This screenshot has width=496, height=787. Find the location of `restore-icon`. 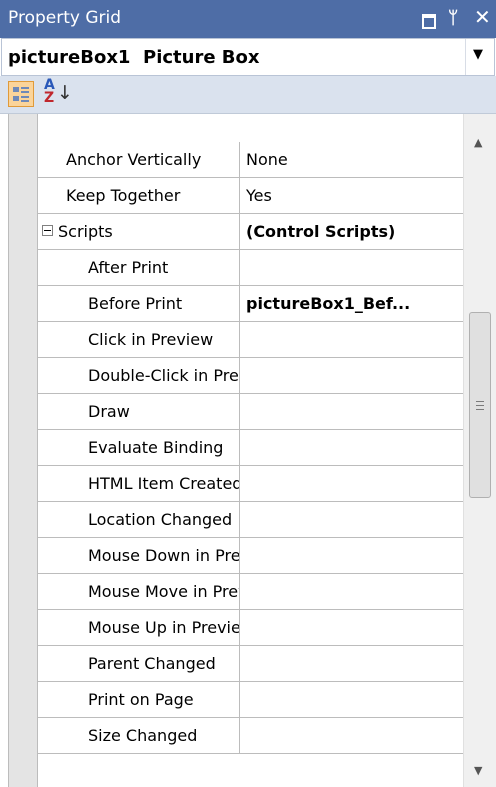

restore-icon is located at coordinates (429, 21).